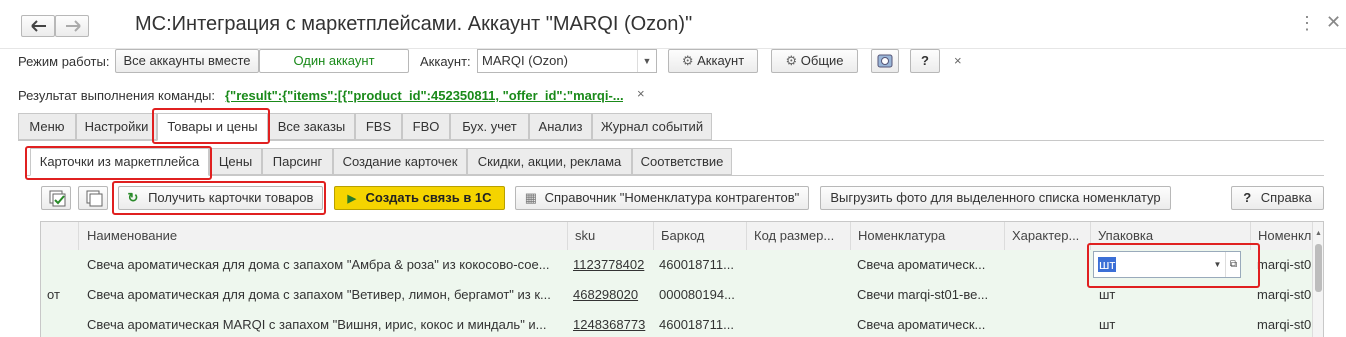 The width and height of the screenshot is (1346, 337). What do you see at coordinates (334, 61) in the screenshot?
I see `mode-one-account: Один аккаунт` at bounding box center [334, 61].